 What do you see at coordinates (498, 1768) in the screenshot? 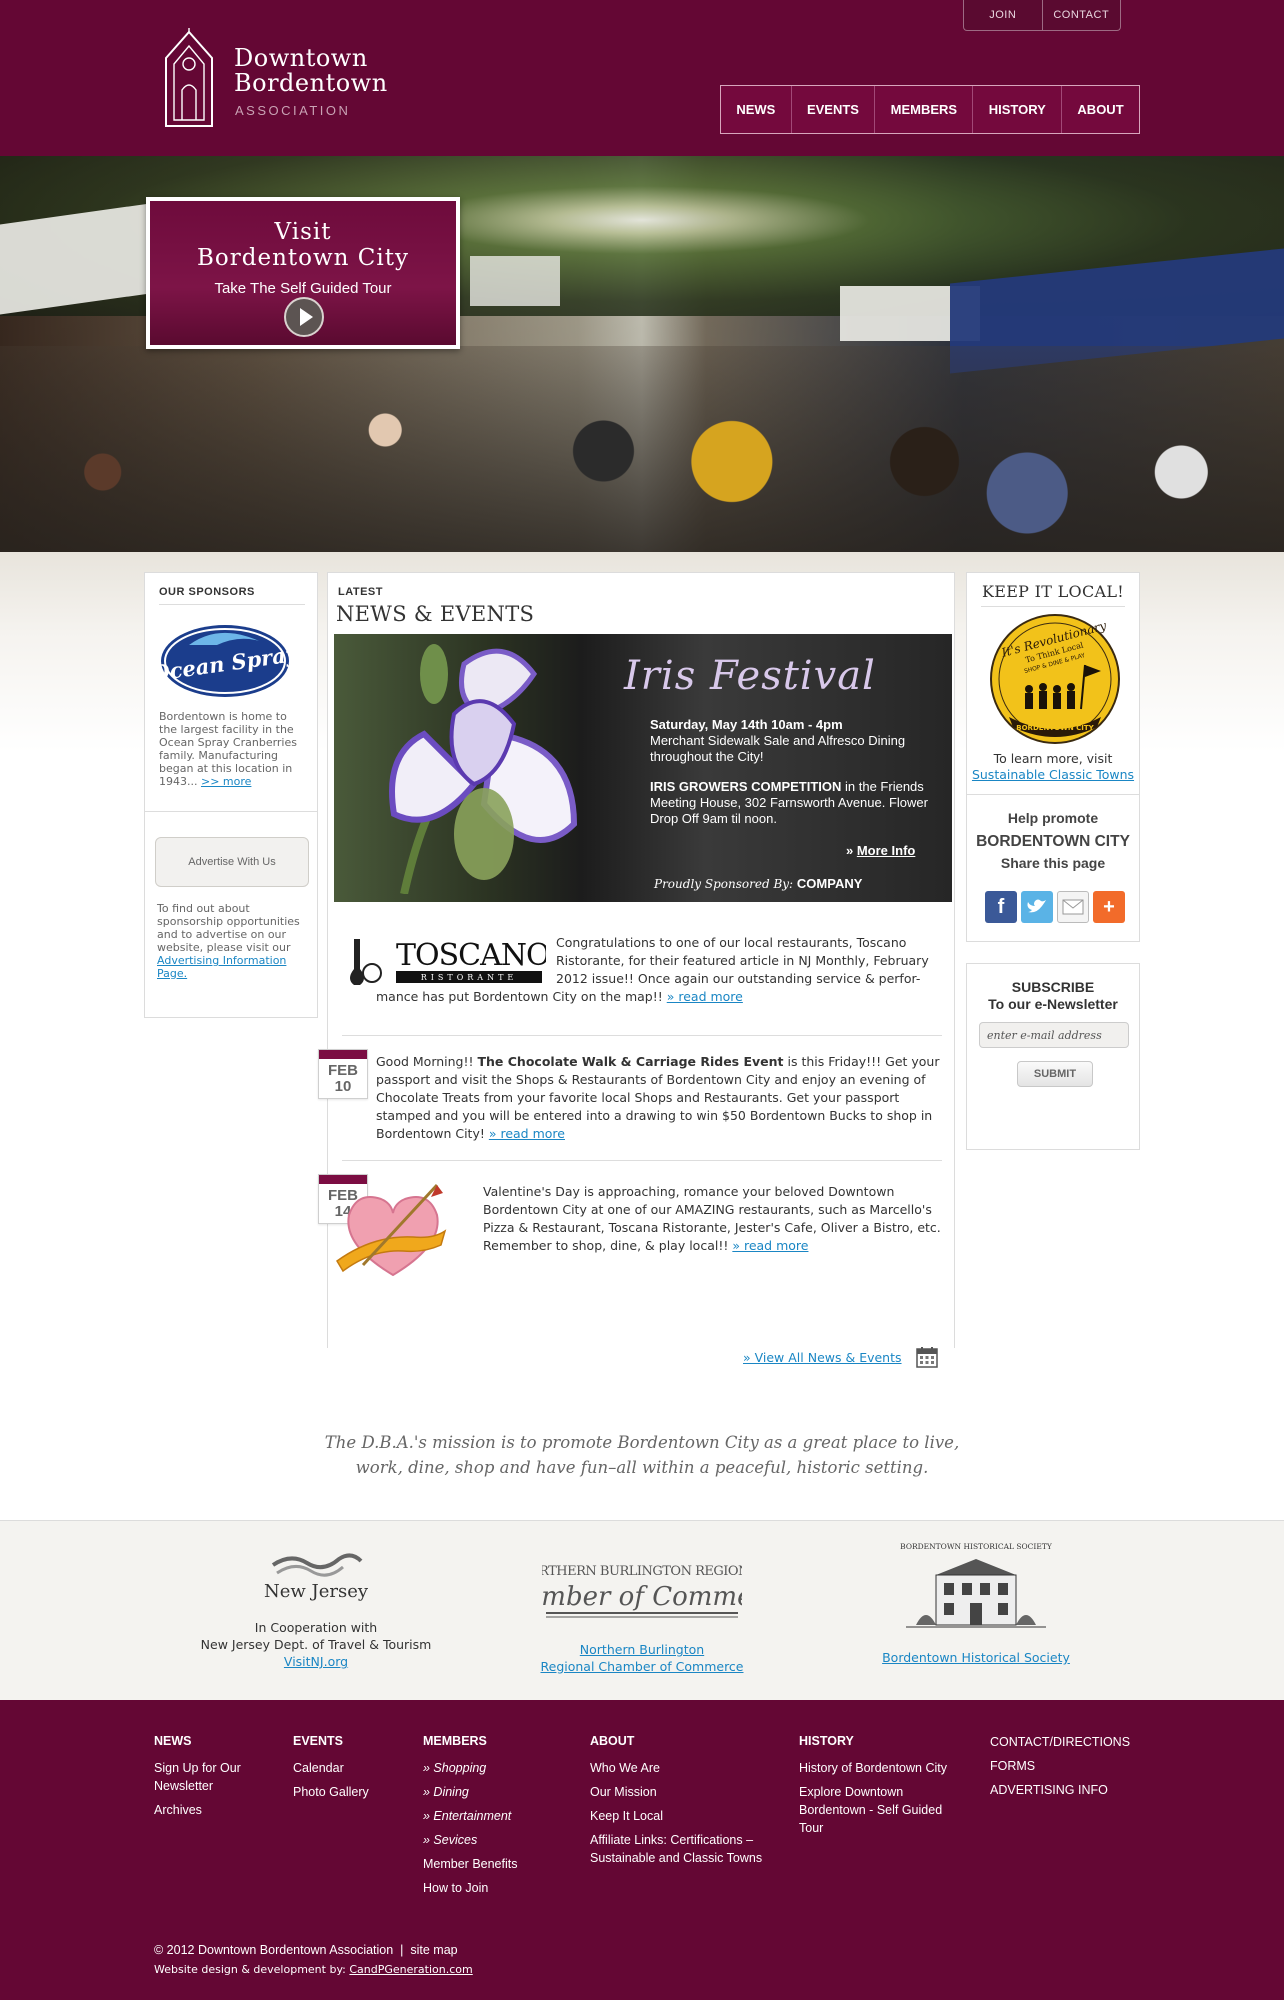
I see `footer-shopping-link: » Shopping` at bounding box center [498, 1768].